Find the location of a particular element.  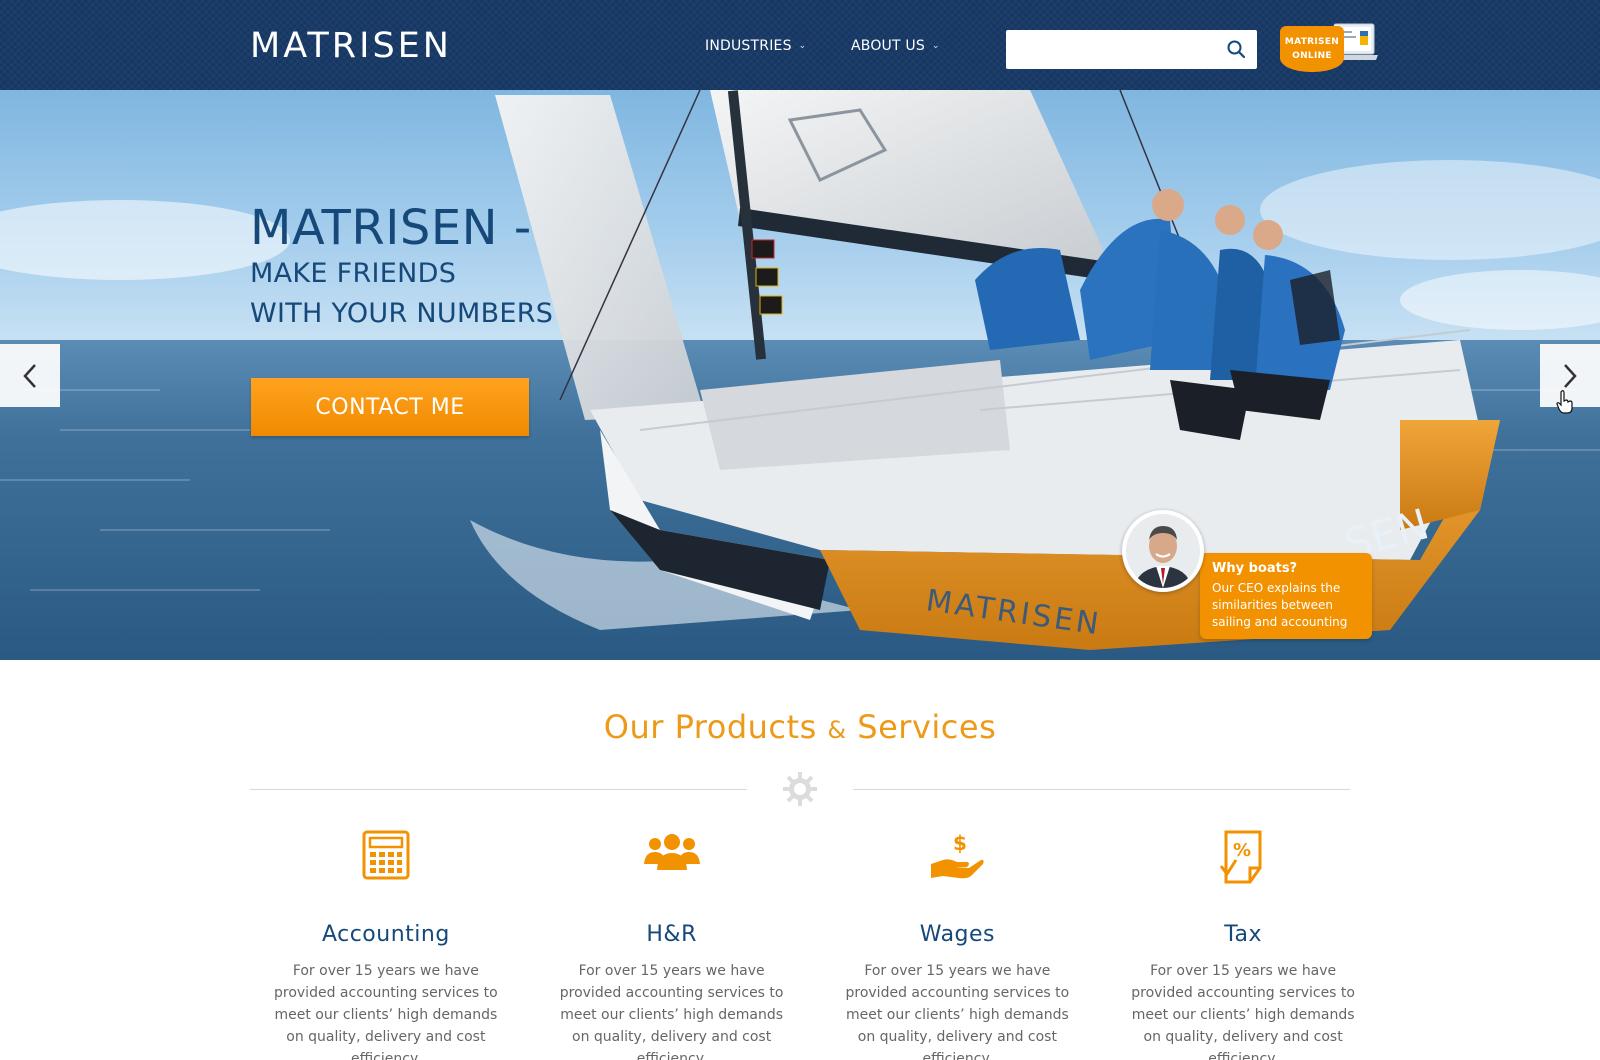

nav-about-us: ABOUT US ⌄ is located at coordinates (895, 46).